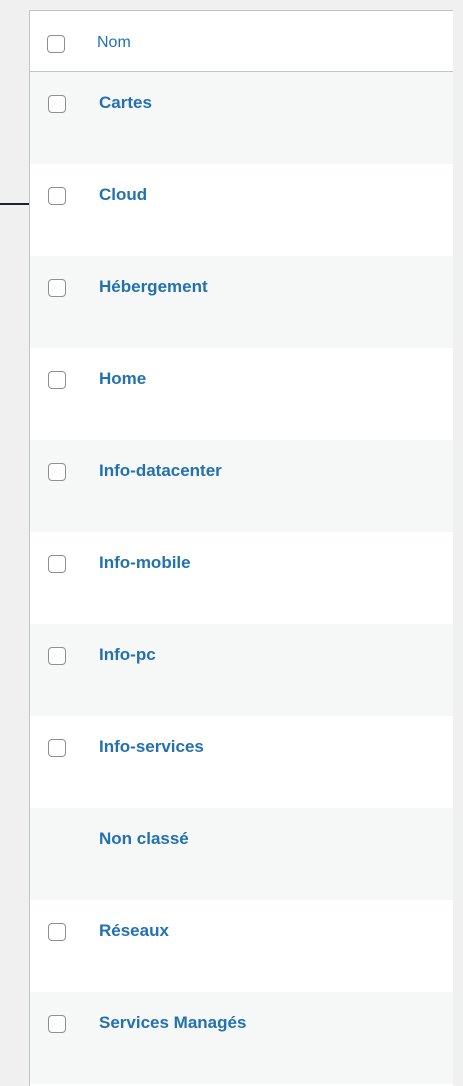  What do you see at coordinates (127, 655) in the screenshot?
I see `category-link: Info-pc` at bounding box center [127, 655].